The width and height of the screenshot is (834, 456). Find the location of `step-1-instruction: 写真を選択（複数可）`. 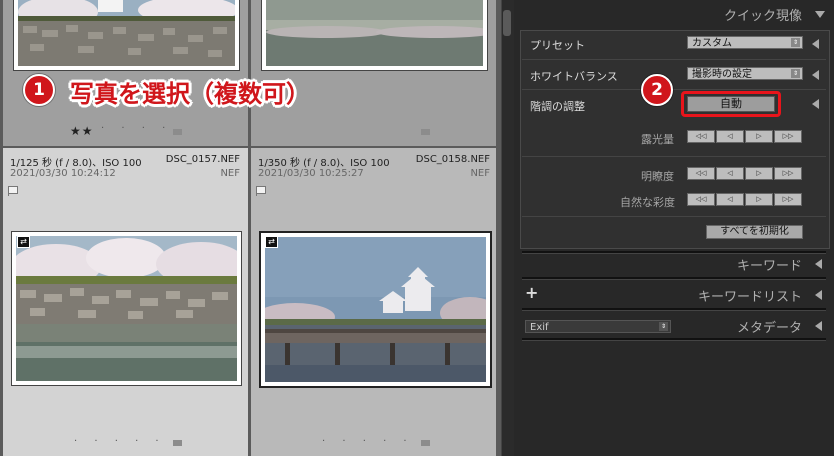

step-1-instruction: 写真を選択（複数可） is located at coordinates (190, 94).